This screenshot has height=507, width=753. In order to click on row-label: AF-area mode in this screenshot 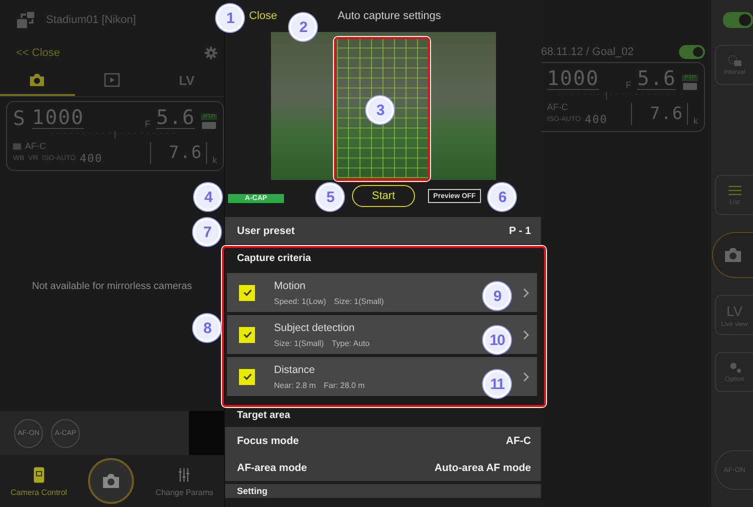, I will do `click(272, 468)`.